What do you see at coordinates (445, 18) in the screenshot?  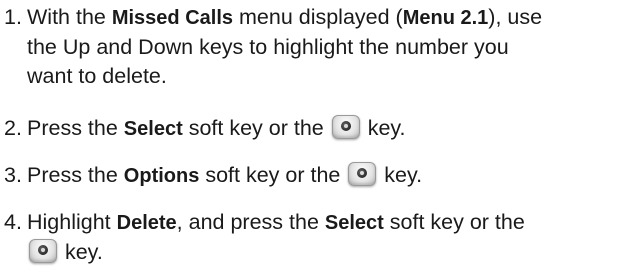 I see `bold-term: Menu 2.1` at bounding box center [445, 18].